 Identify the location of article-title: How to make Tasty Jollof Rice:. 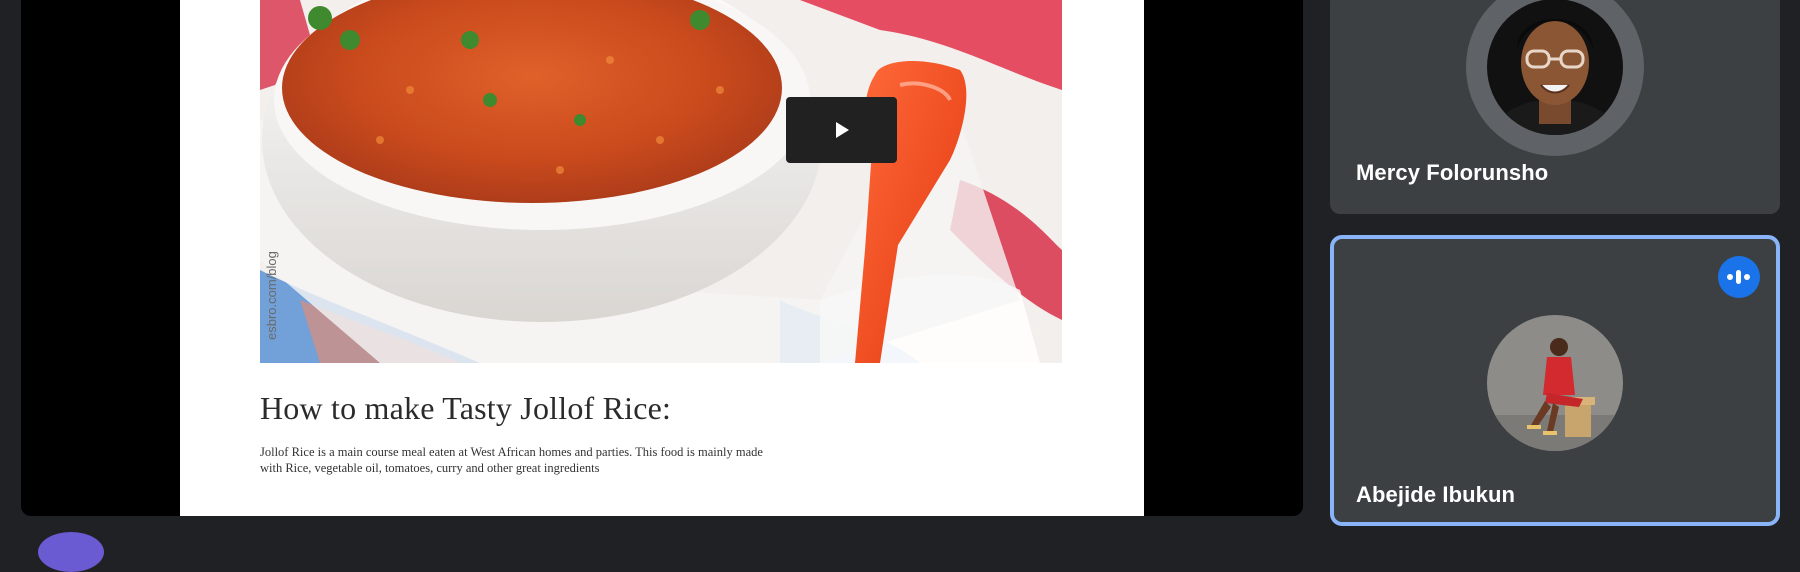
(466, 408).